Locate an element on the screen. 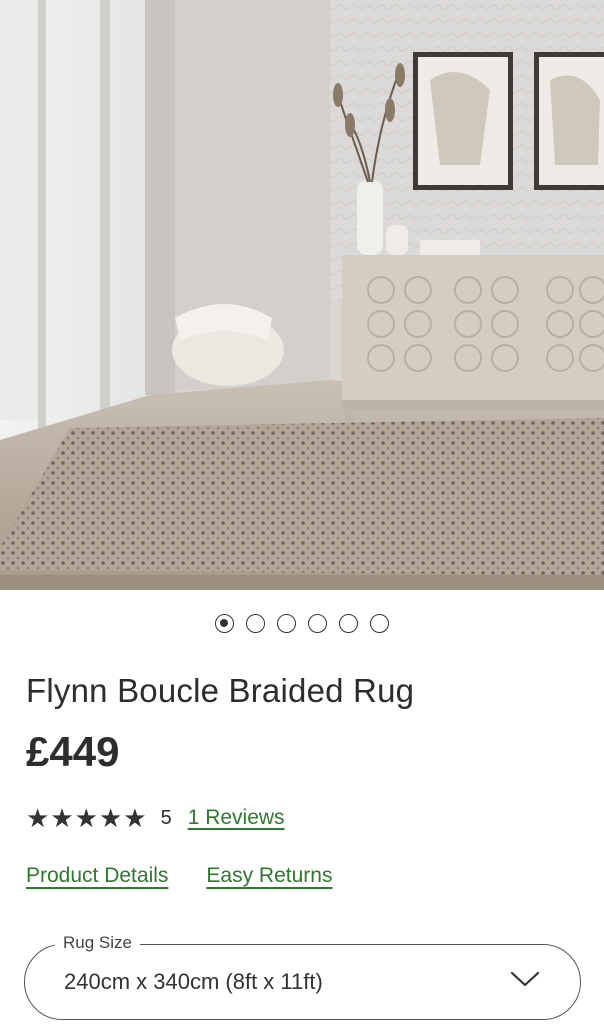  chevron-down-icon is located at coordinates (525, 979).